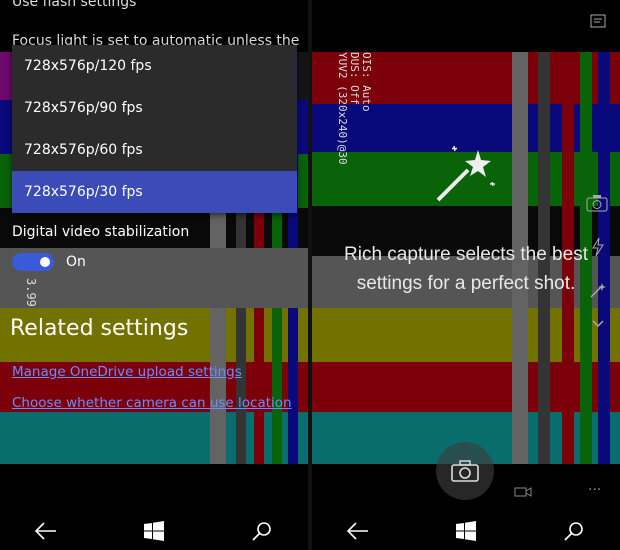 The height and width of the screenshot is (550, 620). Describe the element at coordinates (598, 324) in the screenshot. I see `chevron-down-icon` at that location.